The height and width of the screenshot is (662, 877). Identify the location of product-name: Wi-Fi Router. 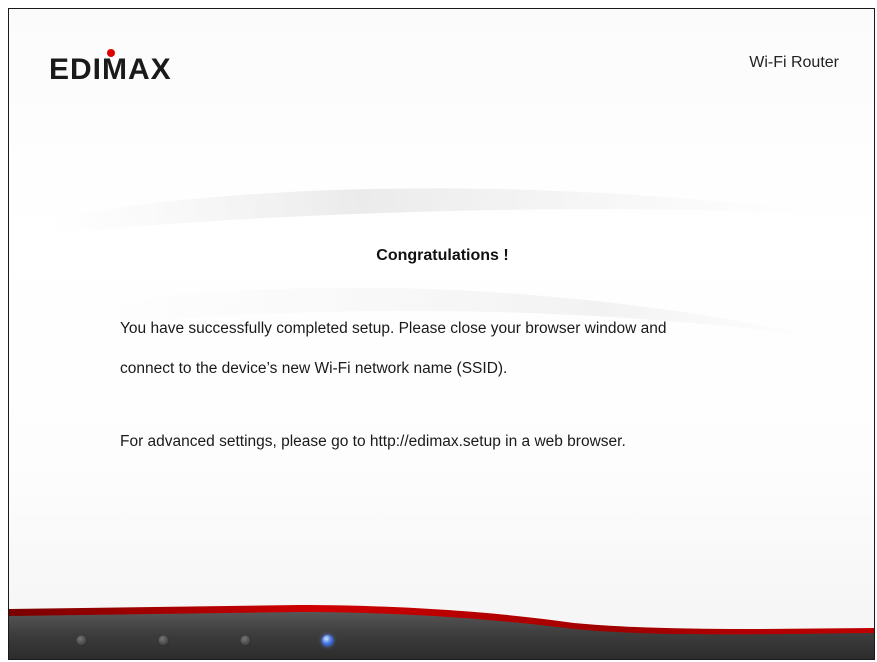
(794, 62).